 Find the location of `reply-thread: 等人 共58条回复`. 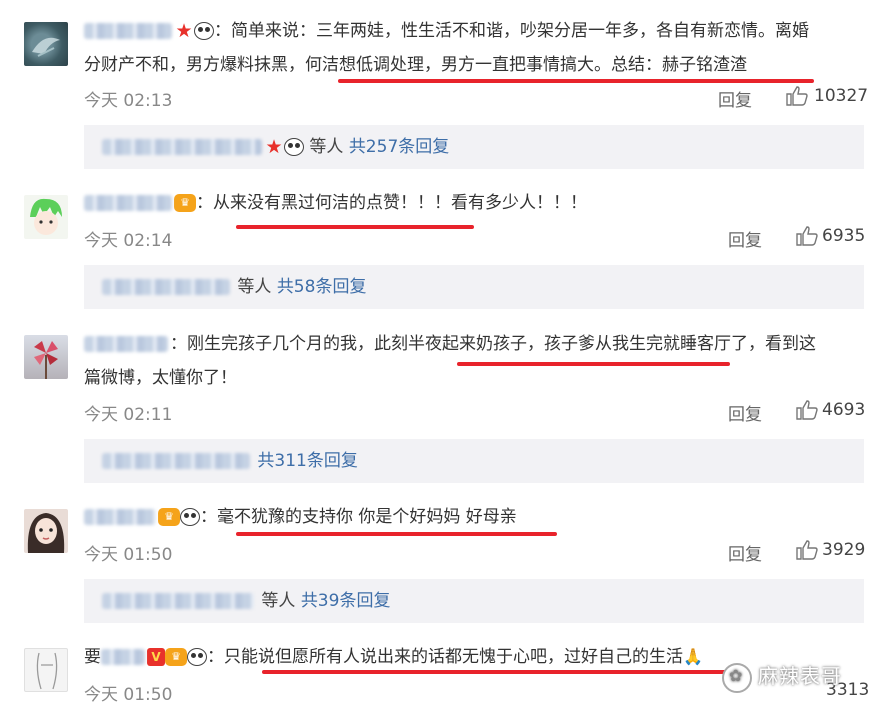

reply-thread: 等人 共58条回复 is located at coordinates (474, 287).